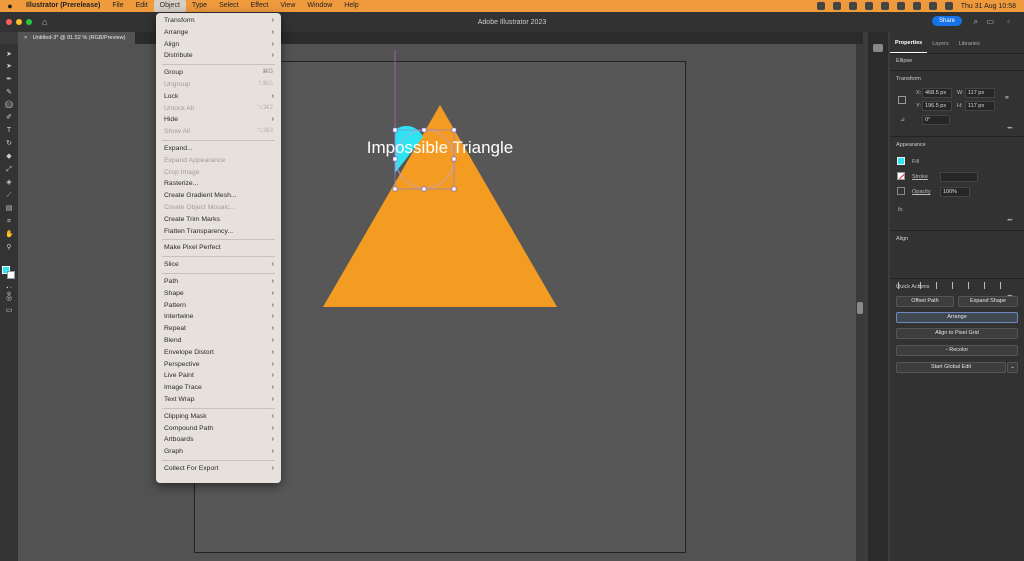 This screenshot has width=1024, height=561. Describe the element at coordinates (9, 291) in the screenshot. I see `color-mode-icon: ▪ ▫ ⊘` at that location.